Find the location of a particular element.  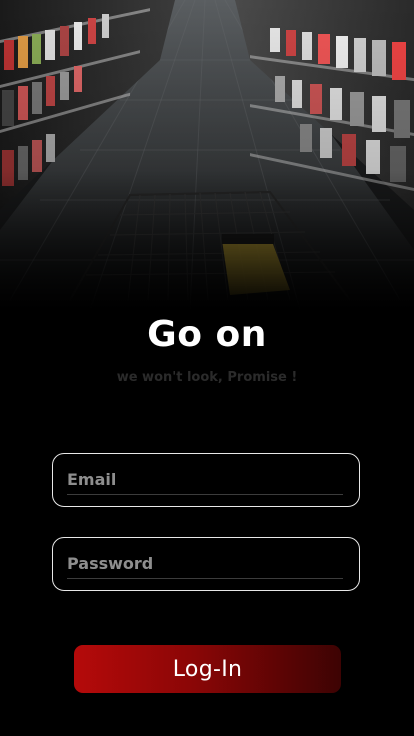

password-input is located at coordinates (205, 563).